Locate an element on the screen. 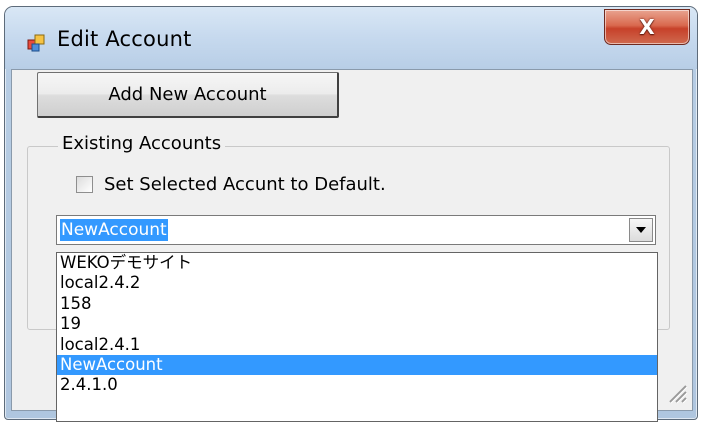 This screenshot has height=422, width=702. set-default-label: Set Selected Accunt to Default. is located at coordinates (245, 184).